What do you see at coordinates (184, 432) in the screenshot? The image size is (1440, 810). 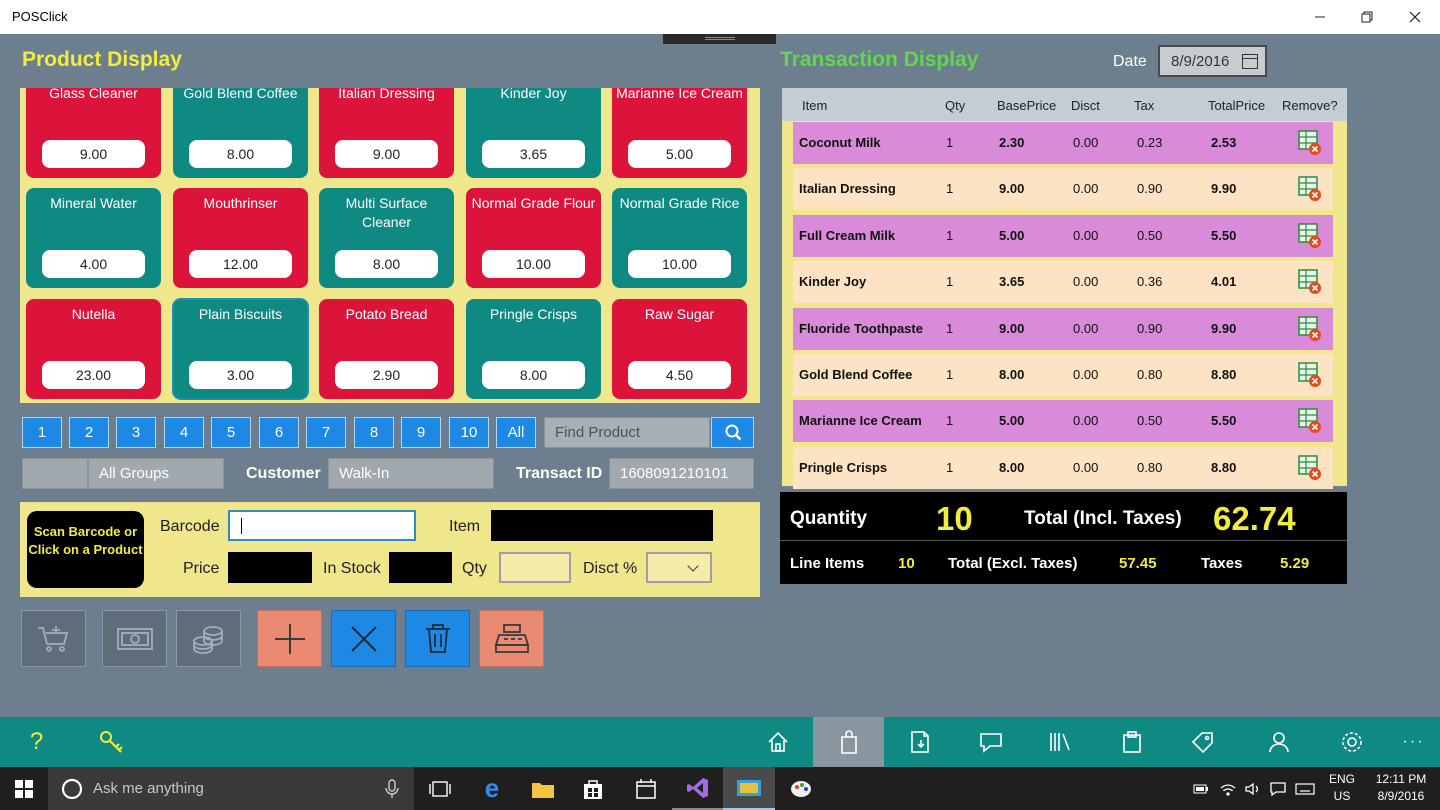 I see `page-button: 4` at bounding box center [184, 432].